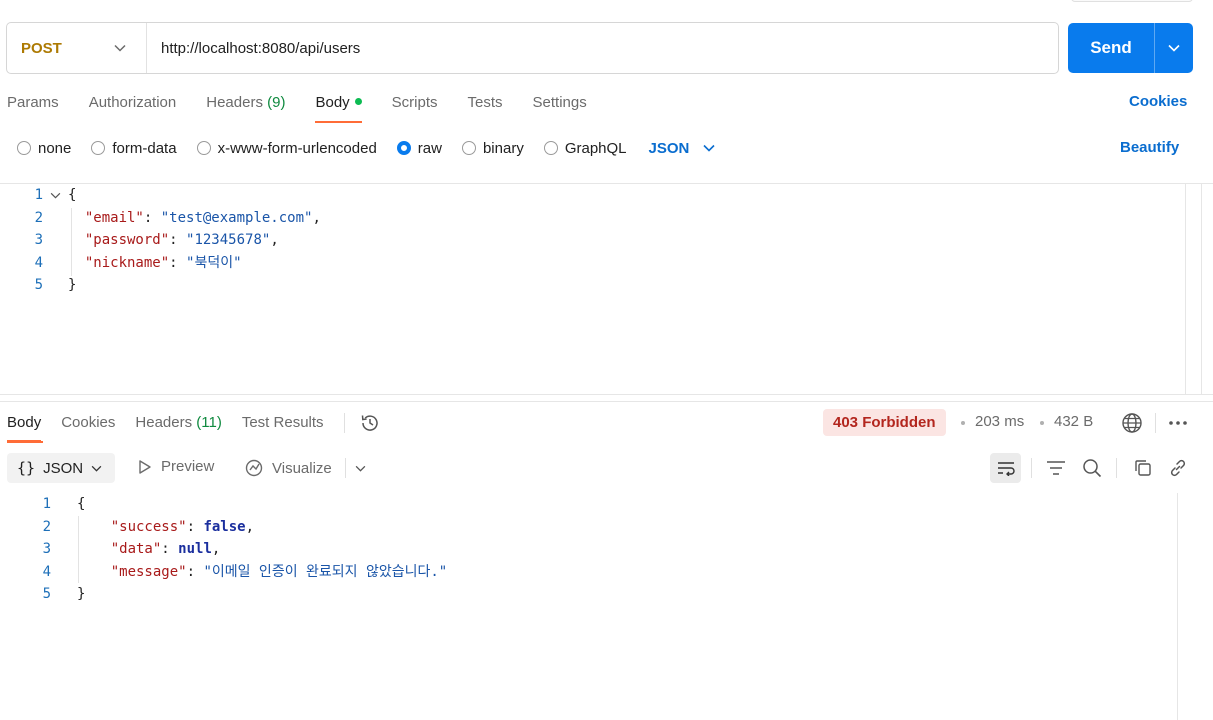 Image resolution: width=1213 pixels, height=720 pixels. What do you see at coordinates (55, 195) in the screenshot?
I see `fold-toggle` at bounding box center [55, 195].